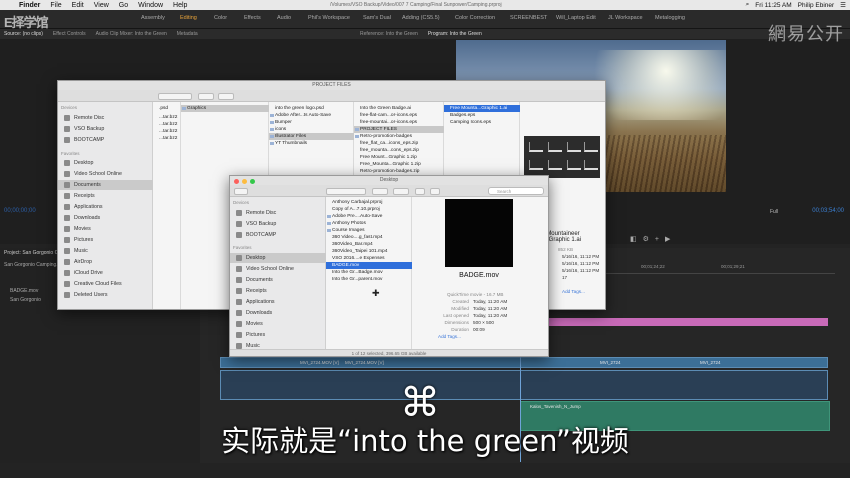  I want to click on tab-metadata: Metadata, so click(187, 34).